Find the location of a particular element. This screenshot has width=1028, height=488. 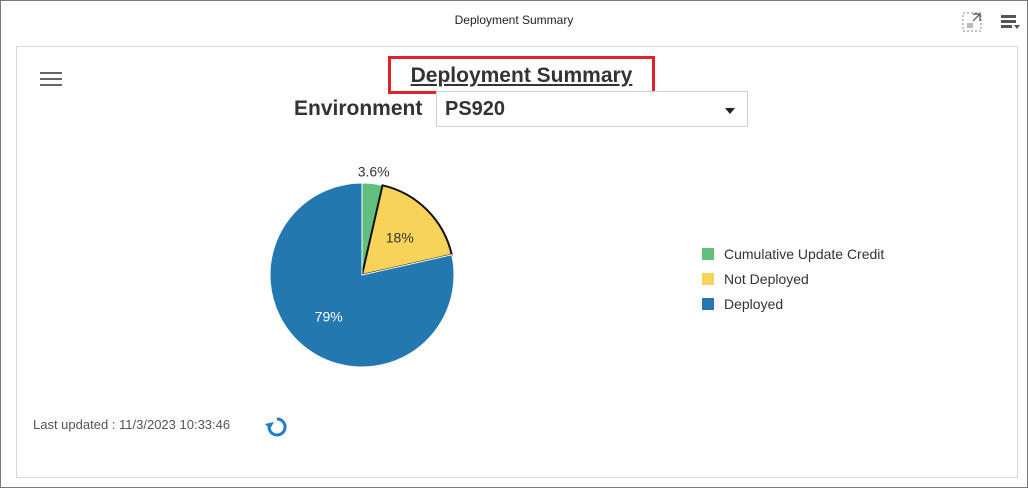

legend-item-deployed: Deployed is located at coordinates (793, 303).